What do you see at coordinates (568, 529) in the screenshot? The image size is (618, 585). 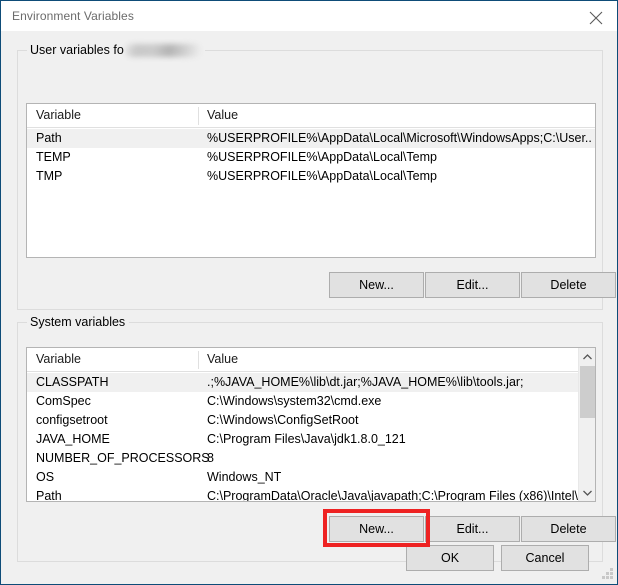 I see `system-delete-button: Delete` at bounding box center [568, 529].